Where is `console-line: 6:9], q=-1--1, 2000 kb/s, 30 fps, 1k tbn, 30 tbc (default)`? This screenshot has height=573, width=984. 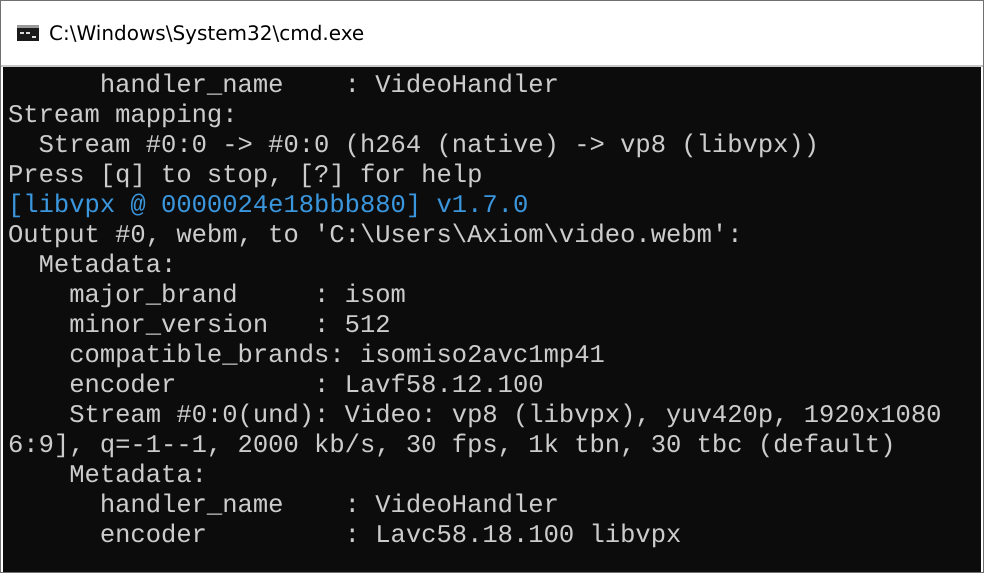
console-line: 6:9], q=-1--1, 2000 kb/s, 30 fps, 1k tbn, 30 tbc (default) is located at coordinates (452, 446).